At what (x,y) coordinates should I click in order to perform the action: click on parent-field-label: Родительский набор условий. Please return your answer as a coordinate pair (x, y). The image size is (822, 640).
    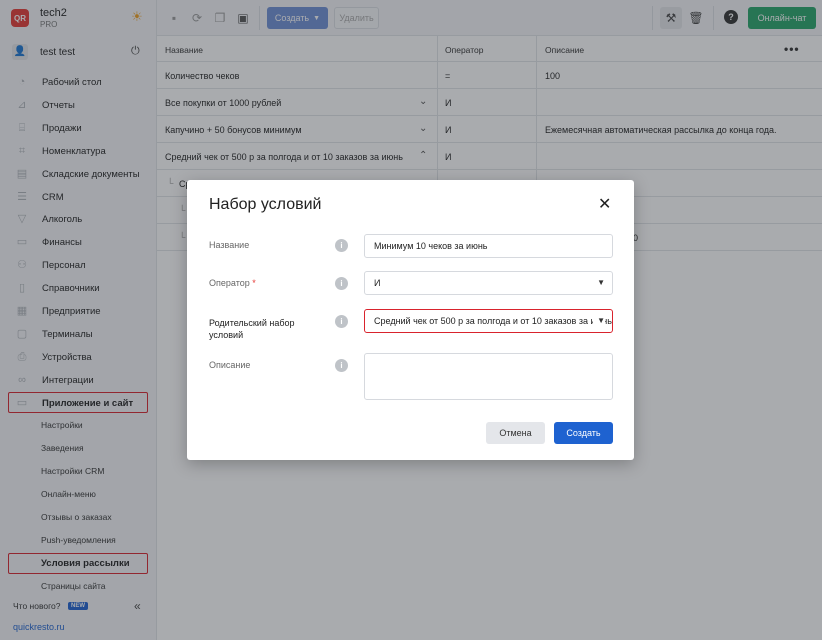
    Looking at the image, I should click on (252, 329).